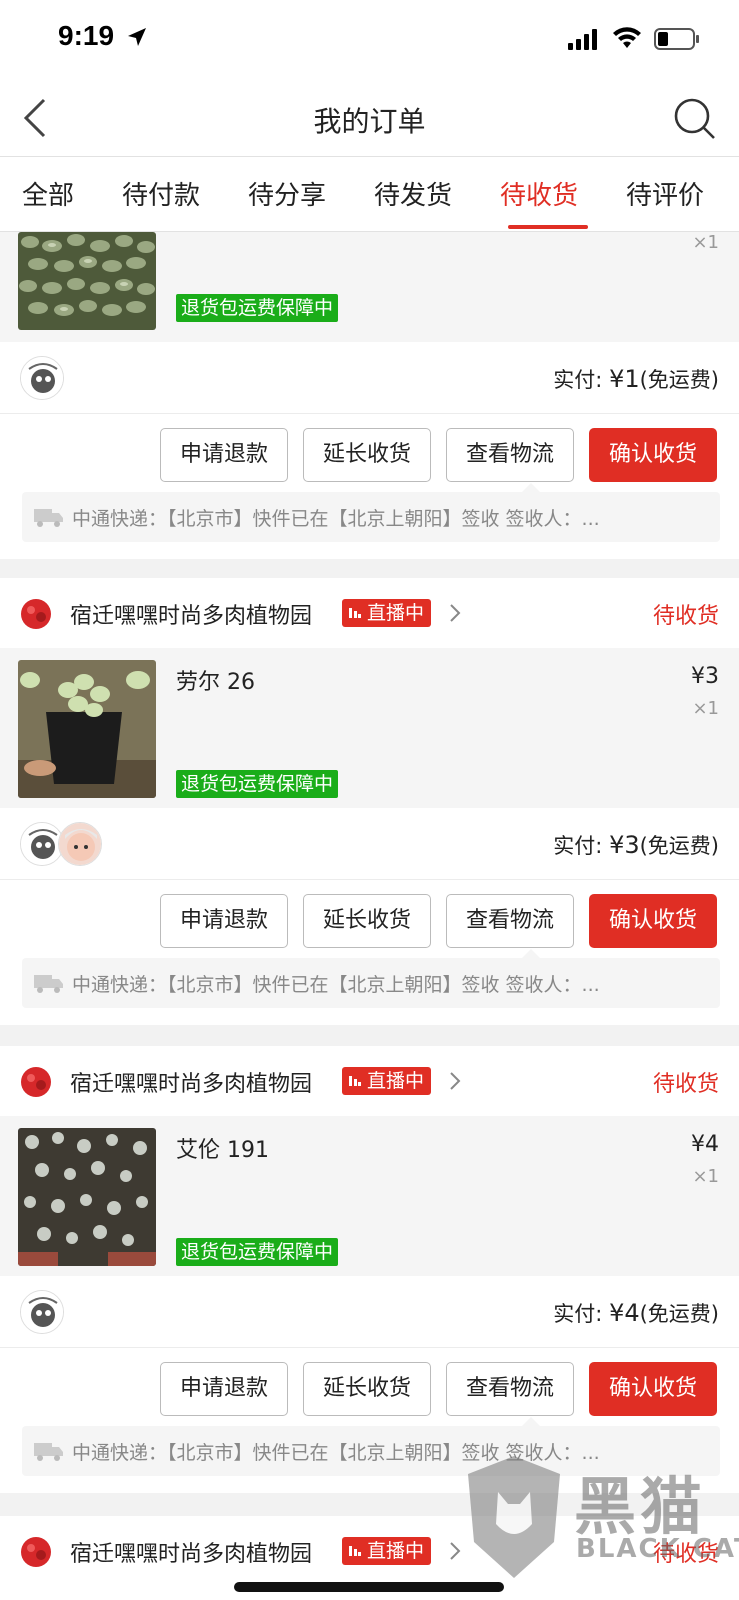 The height and width of the screenshot is (1600, 739). Describe the element at coordinates (636, 845) in the screenshot. I see `paid-amount: 实付: ¥3(免运费)` at that location.